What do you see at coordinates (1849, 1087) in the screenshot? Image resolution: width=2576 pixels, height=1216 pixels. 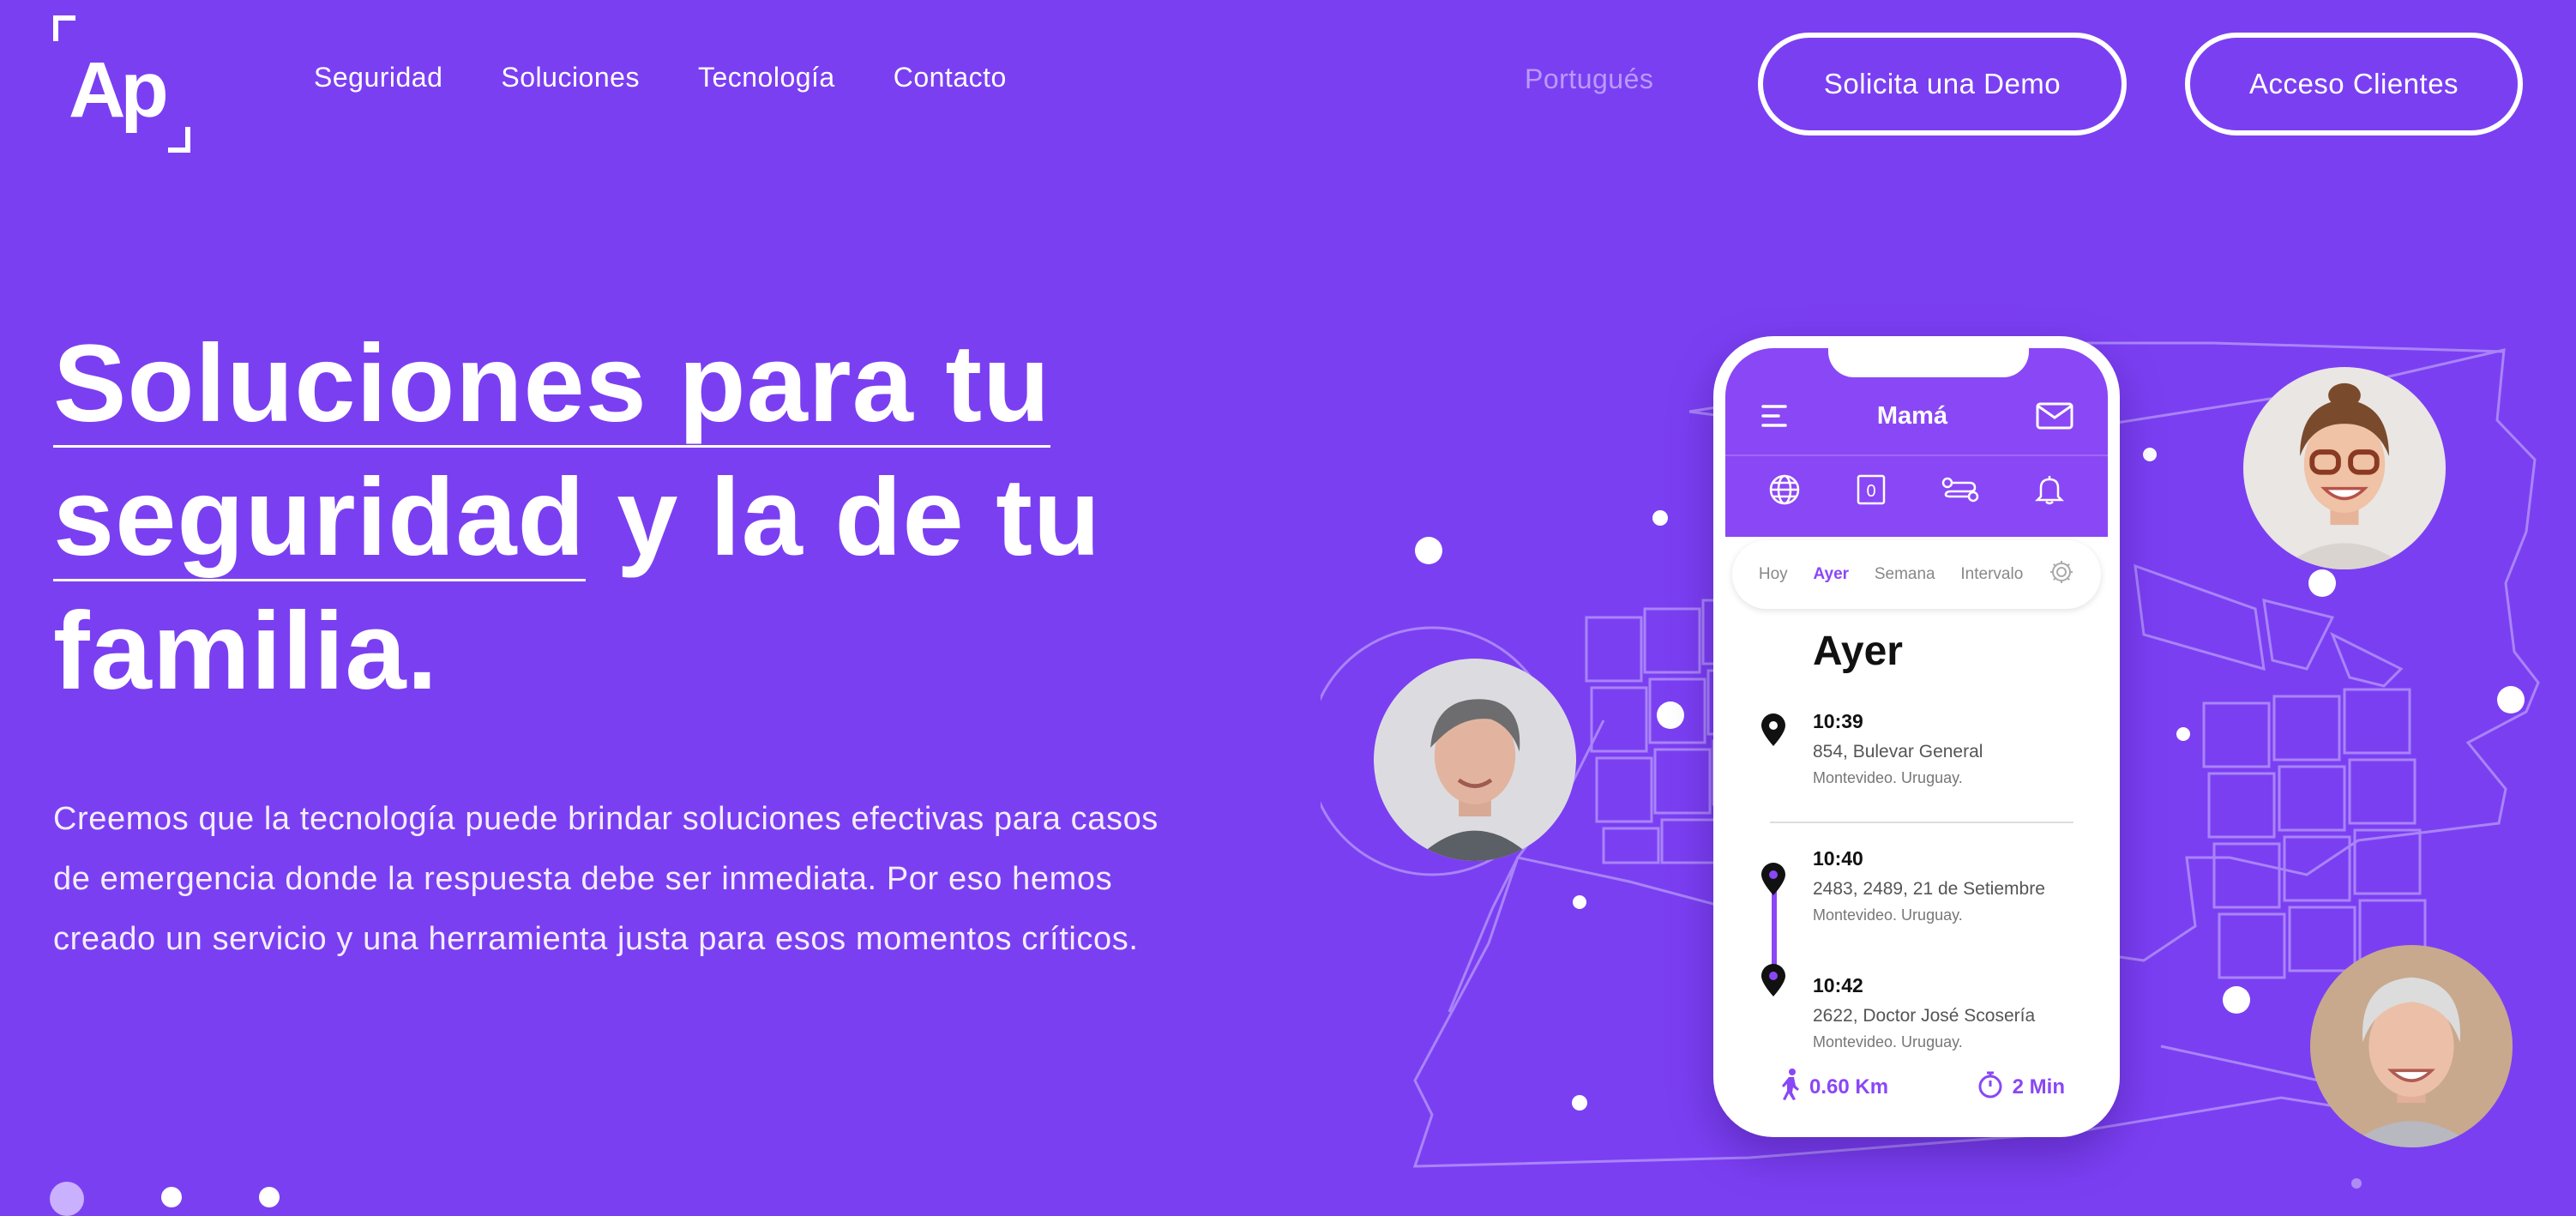 I see `distance-value: 0.60 Km` at bounding box center [1849, 1087].